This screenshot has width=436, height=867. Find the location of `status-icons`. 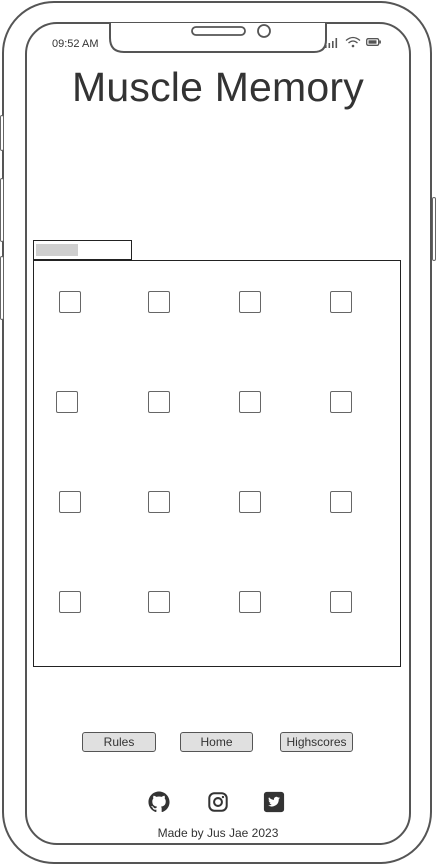

status-icons is located at coordinates (353, 42).